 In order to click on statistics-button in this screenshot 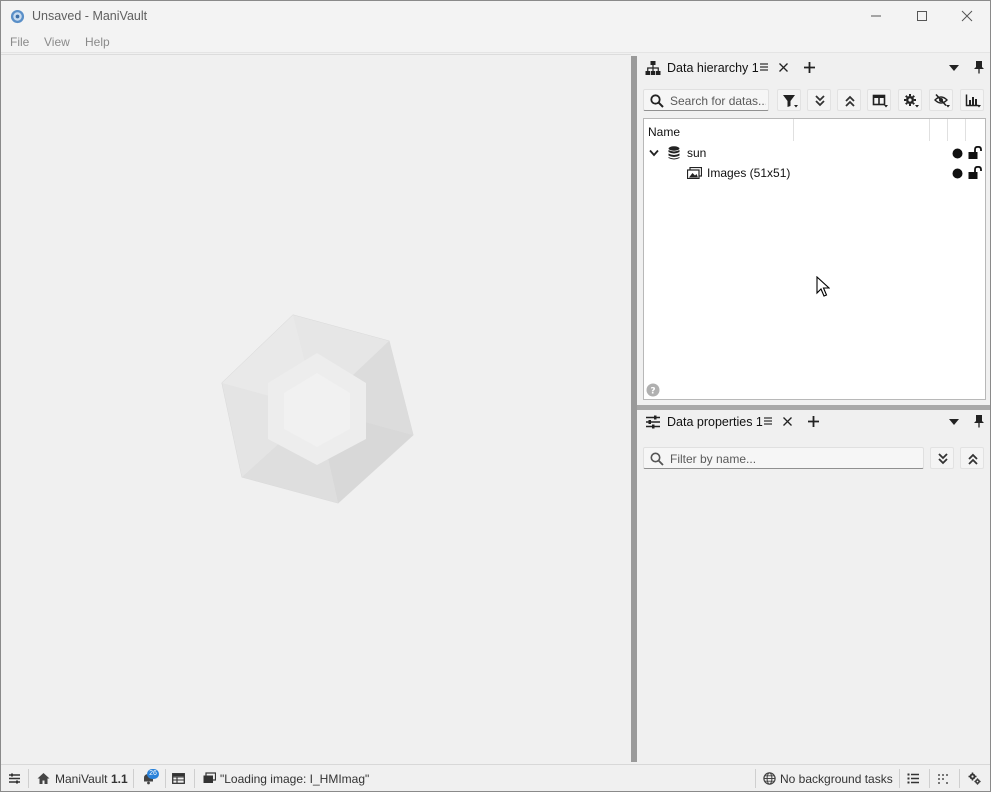, I will do `click(972, 100)`.